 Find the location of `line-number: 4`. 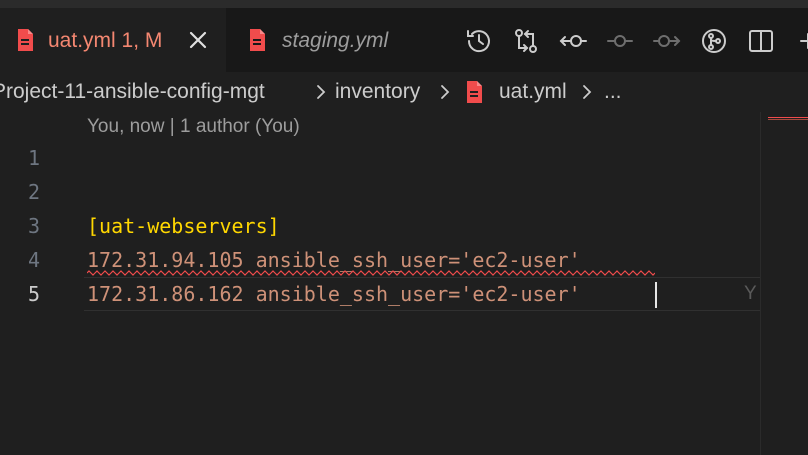

line-number: 4 is located at coordinates (33, 260).